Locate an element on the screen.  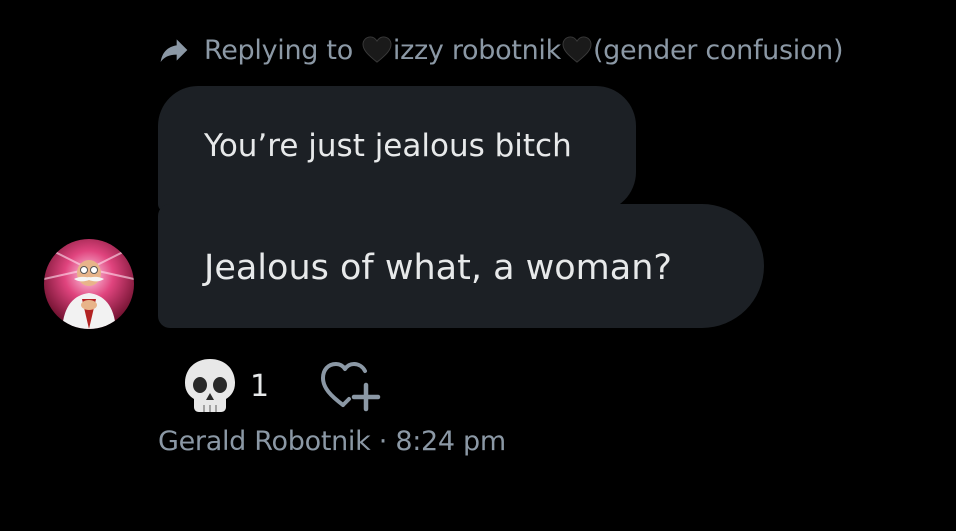
add-reaction-icon is located at coordinates (350, 386).